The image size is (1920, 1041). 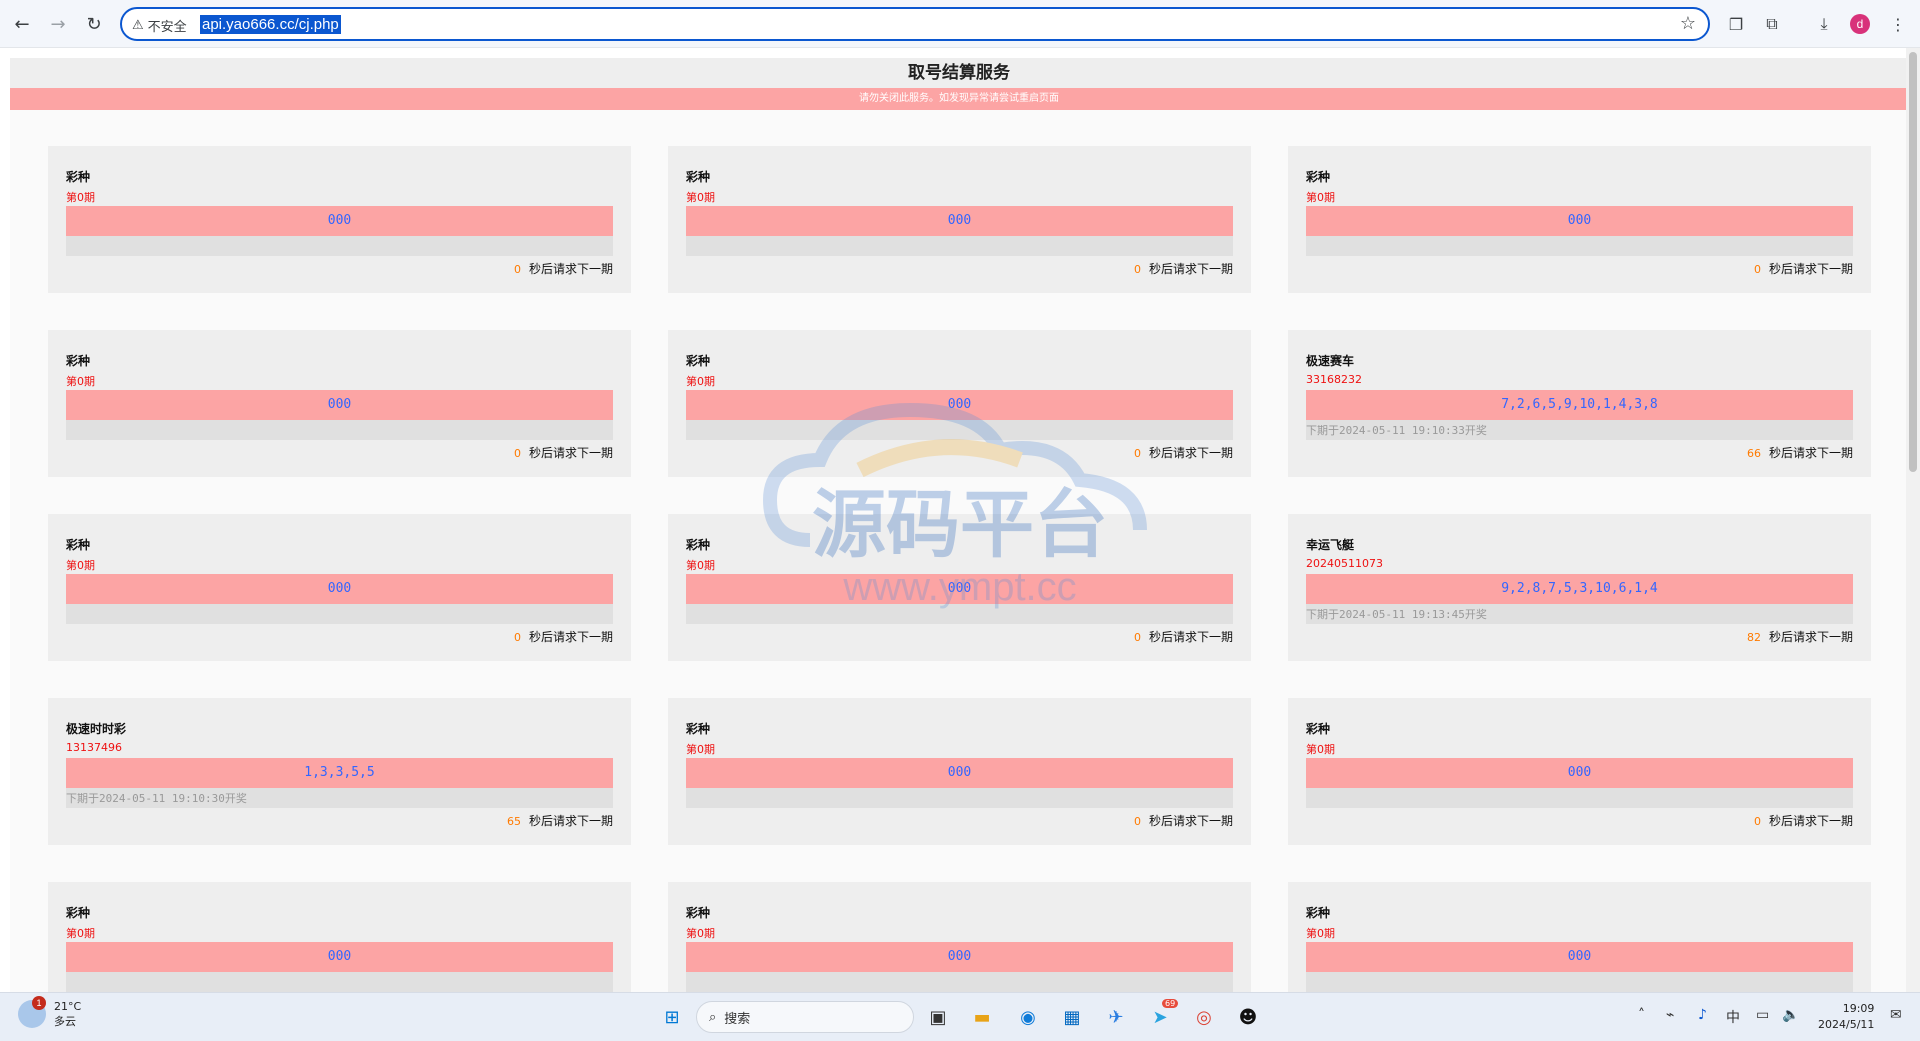 What do you see at coordinates (1116, 1017) in the screenshot?
I see `app-icon: ✈` at bounding box center [1116, 1017].